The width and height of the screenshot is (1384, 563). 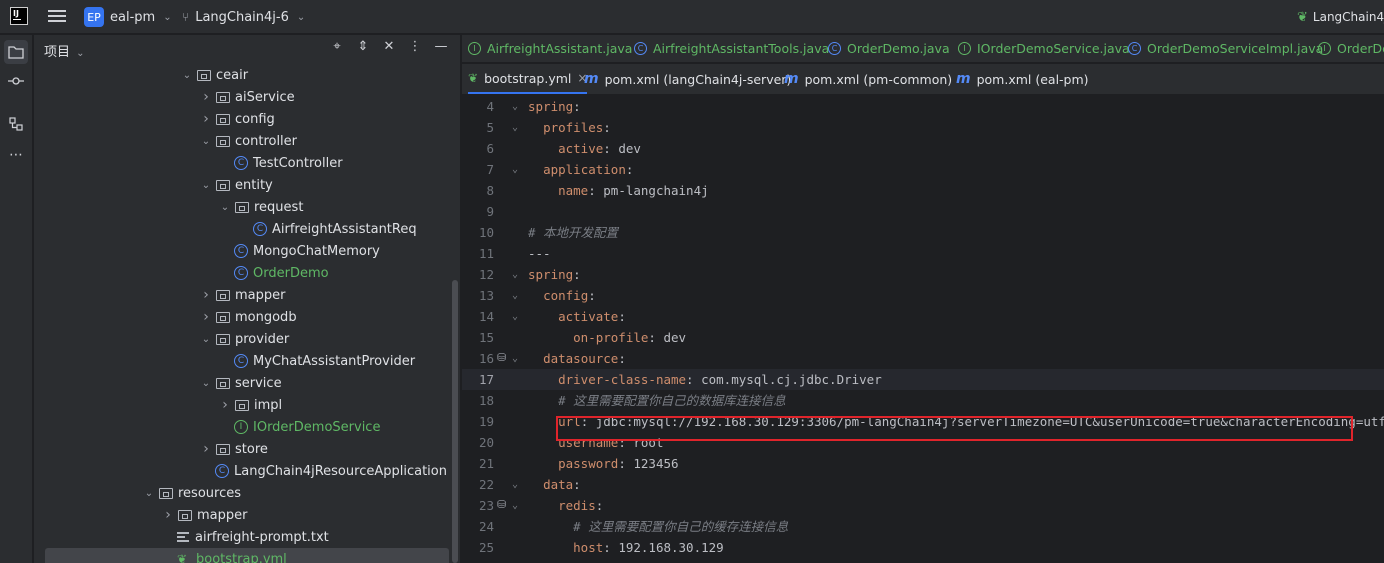 I want to click on maven-icon: m, so click(x=791, y=79).